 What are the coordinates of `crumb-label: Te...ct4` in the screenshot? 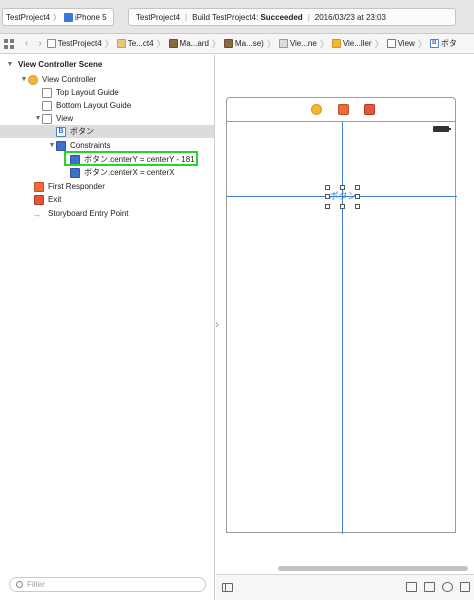 It's located at (140, 43).